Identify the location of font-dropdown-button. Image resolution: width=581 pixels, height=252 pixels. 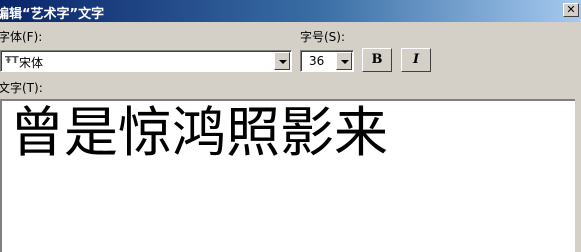
(282, 61).